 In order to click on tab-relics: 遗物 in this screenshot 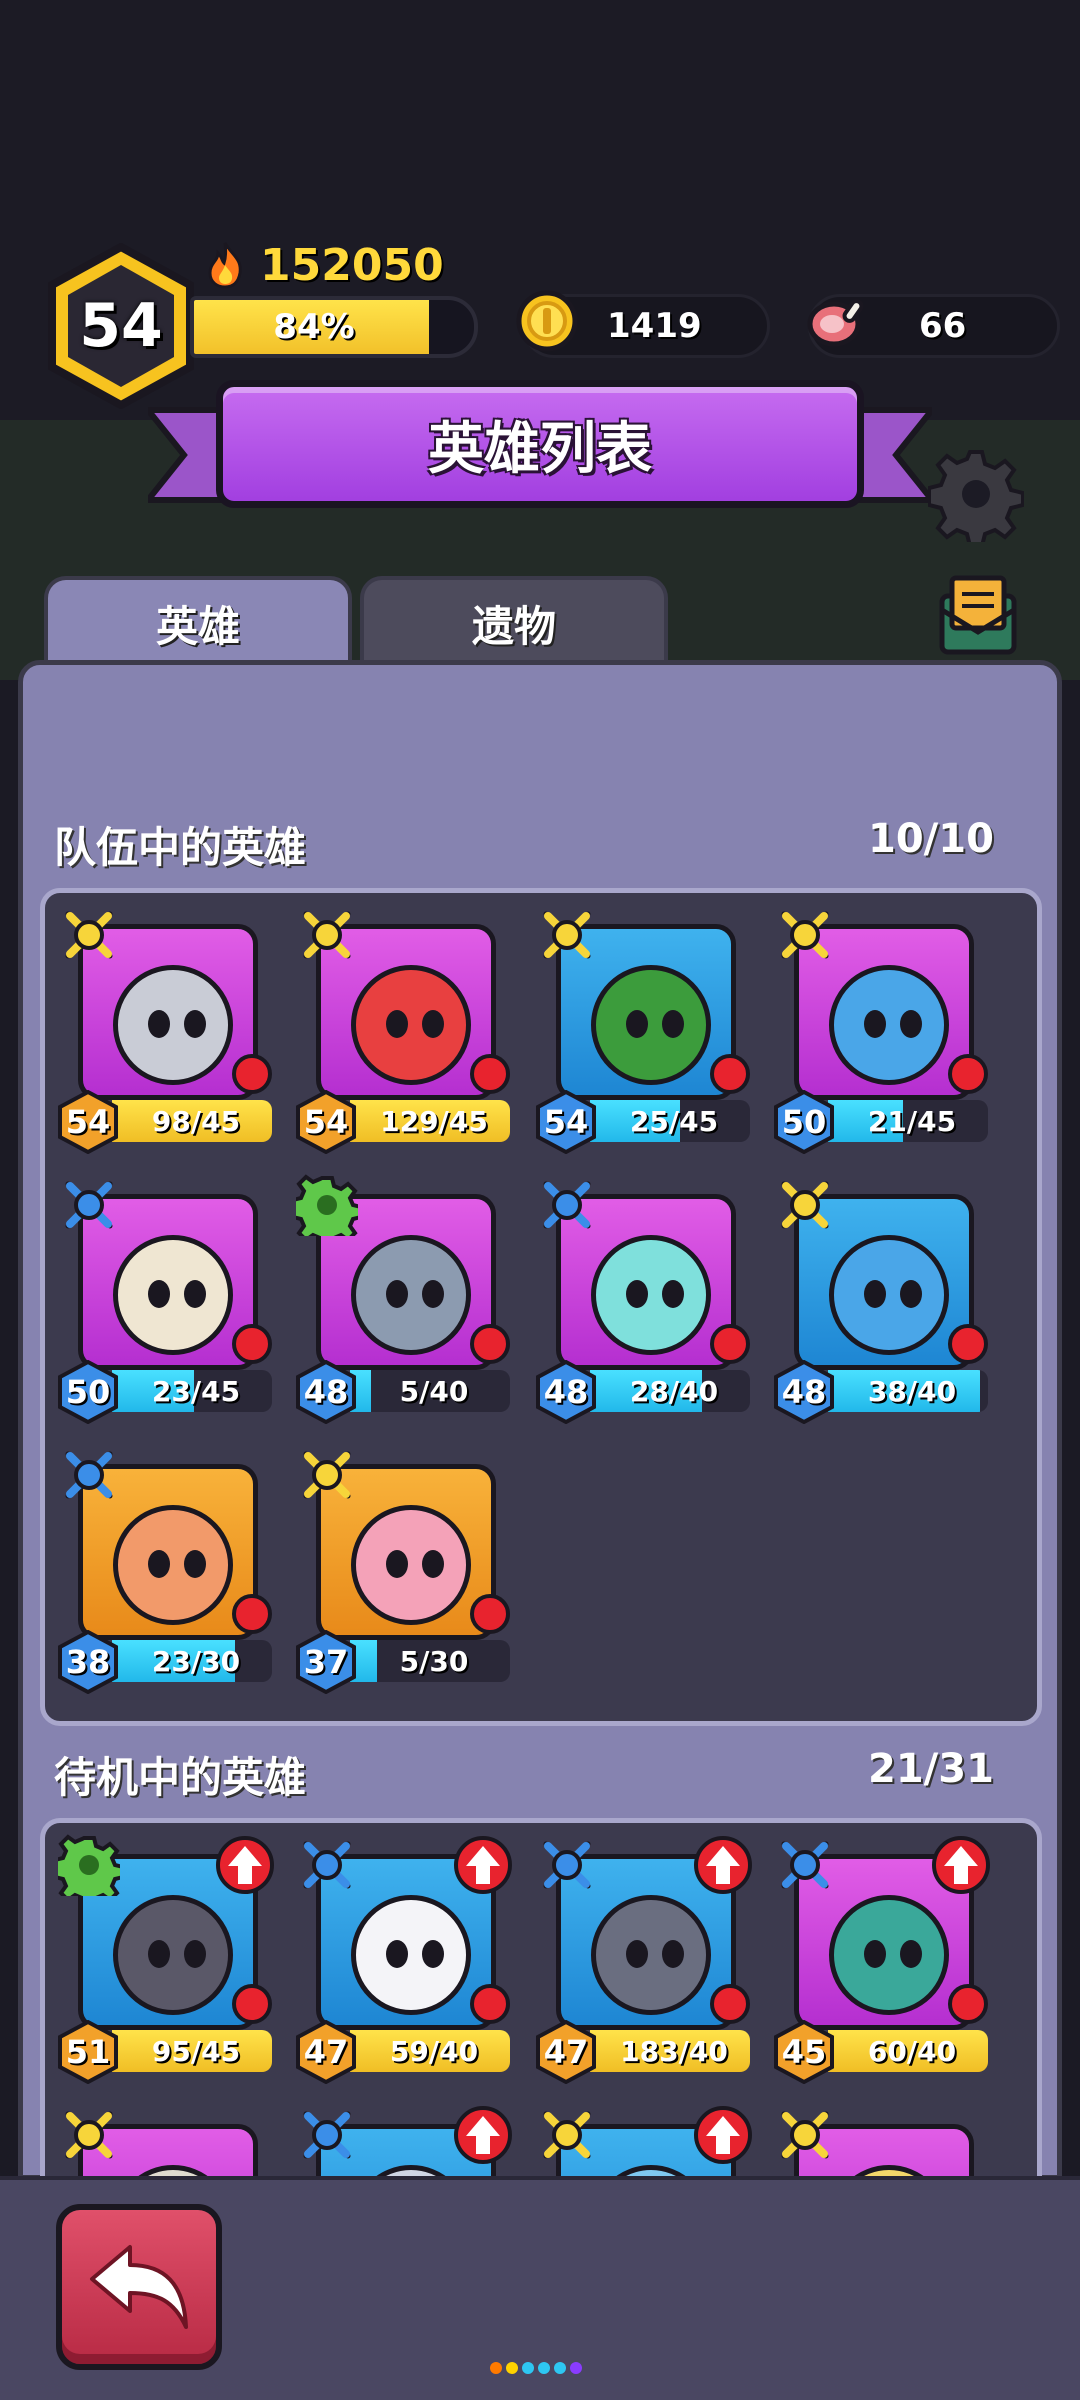, I will do `click(514, 621)`.